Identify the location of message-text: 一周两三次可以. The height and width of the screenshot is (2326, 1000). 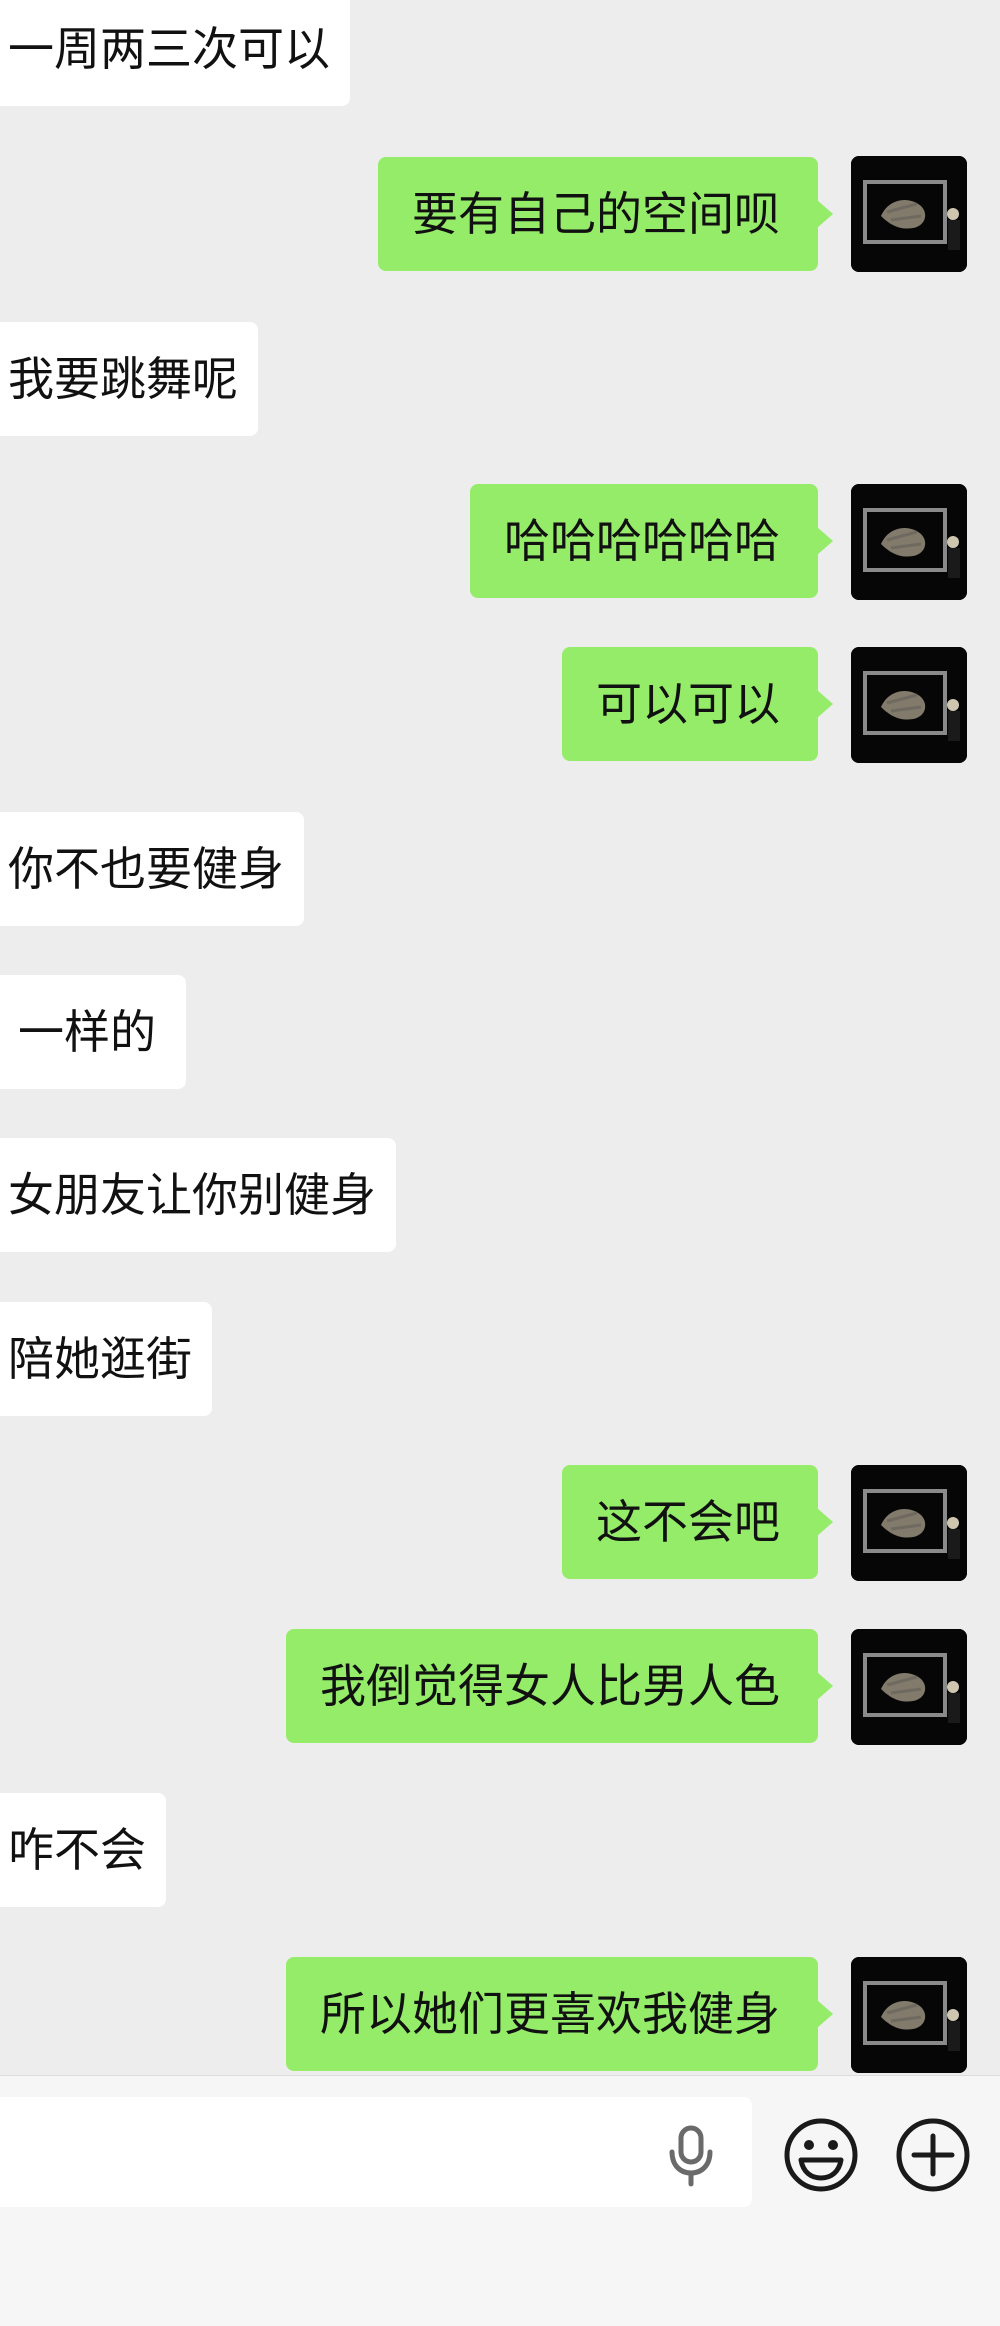
(169, 49).